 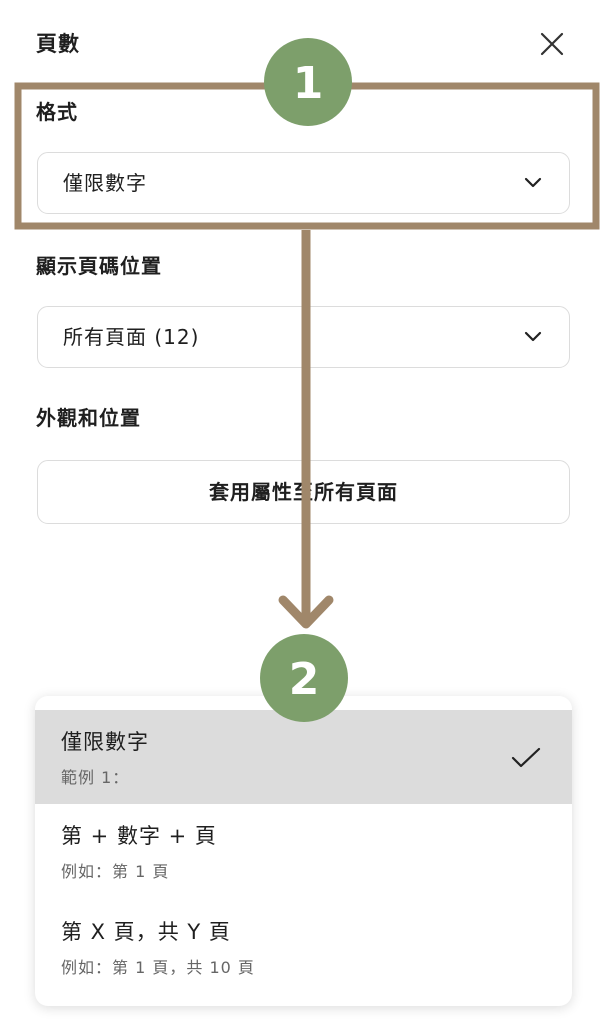 I want to click on close-icon, so click(x=552, y=44).